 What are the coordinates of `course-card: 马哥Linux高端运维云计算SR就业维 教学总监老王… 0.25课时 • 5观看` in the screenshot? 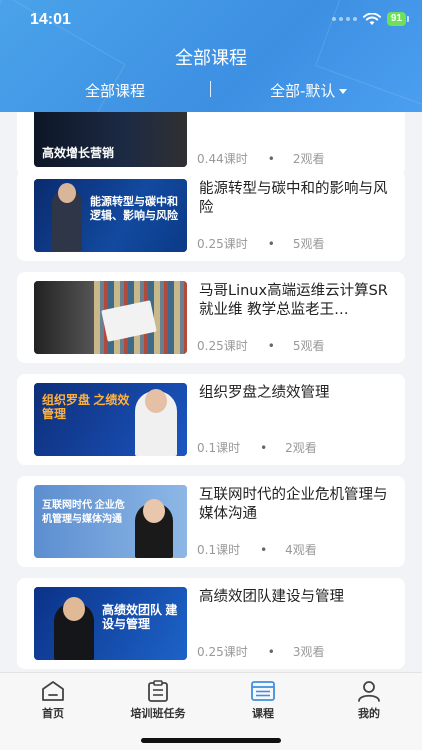 It's located at (211, 317).